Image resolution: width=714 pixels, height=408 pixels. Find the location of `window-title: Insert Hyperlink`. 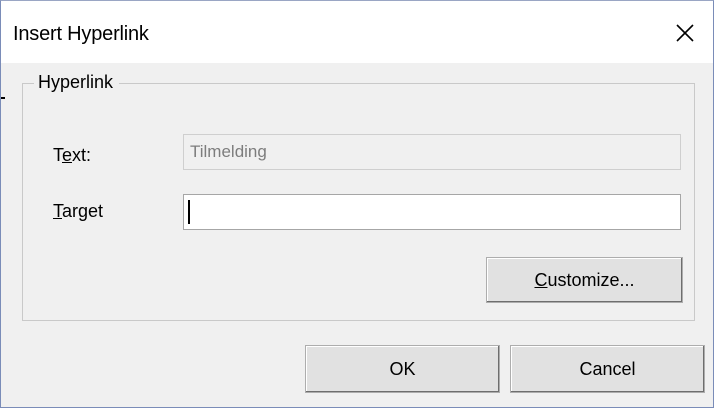

window-title: Insert Hyperlink is located at coordinates (81, 34).